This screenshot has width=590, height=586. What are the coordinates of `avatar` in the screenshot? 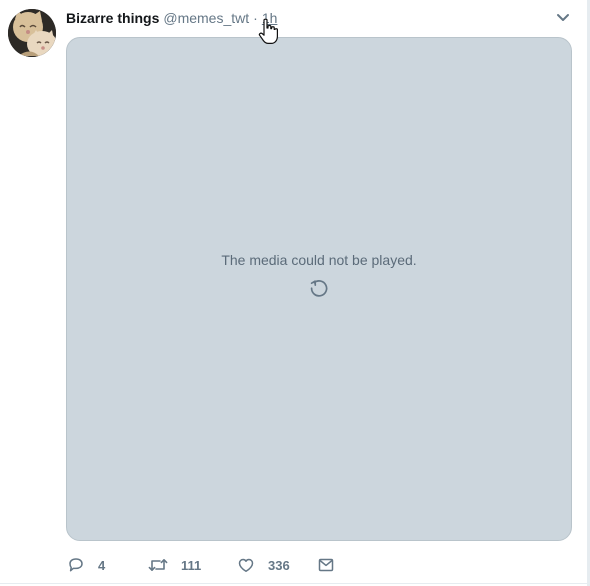 It's located at (32, 33).